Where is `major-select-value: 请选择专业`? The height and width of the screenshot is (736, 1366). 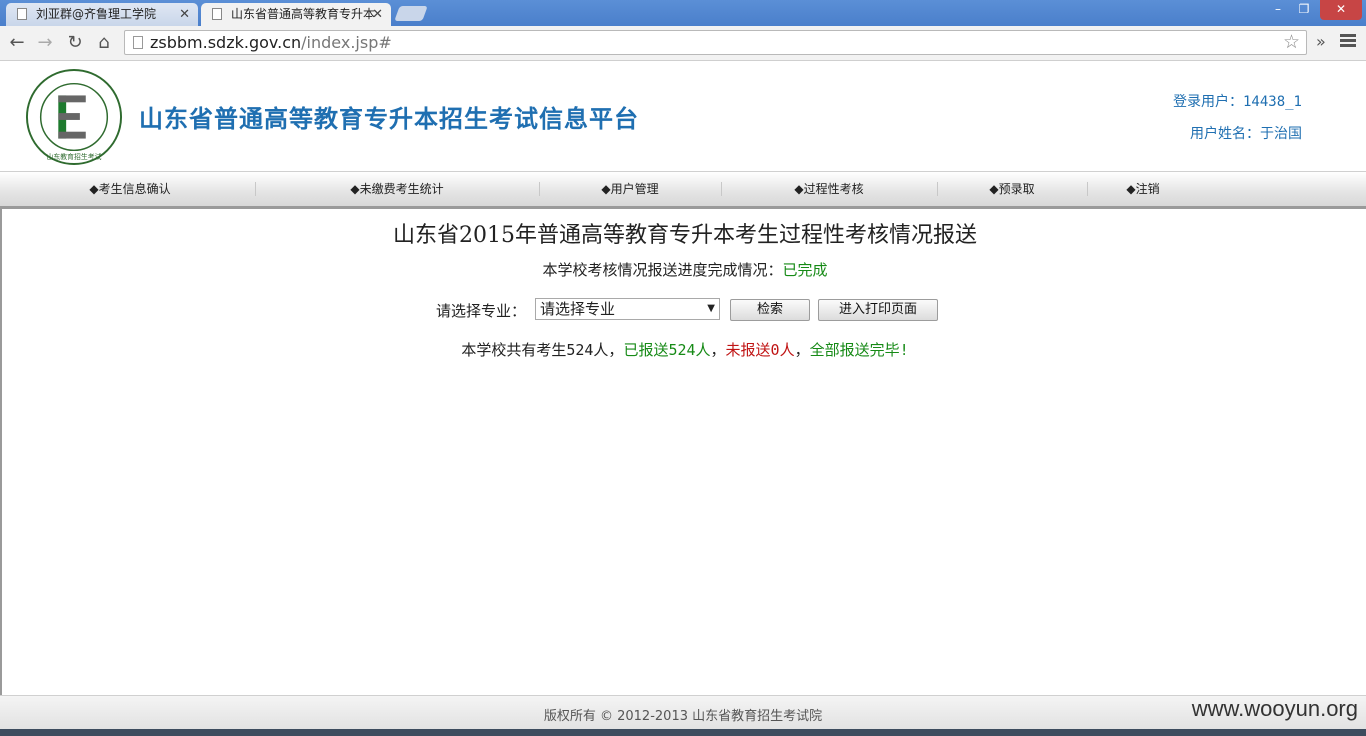 major-select-value: 请选择专业 is located at coordinates (578, 309).